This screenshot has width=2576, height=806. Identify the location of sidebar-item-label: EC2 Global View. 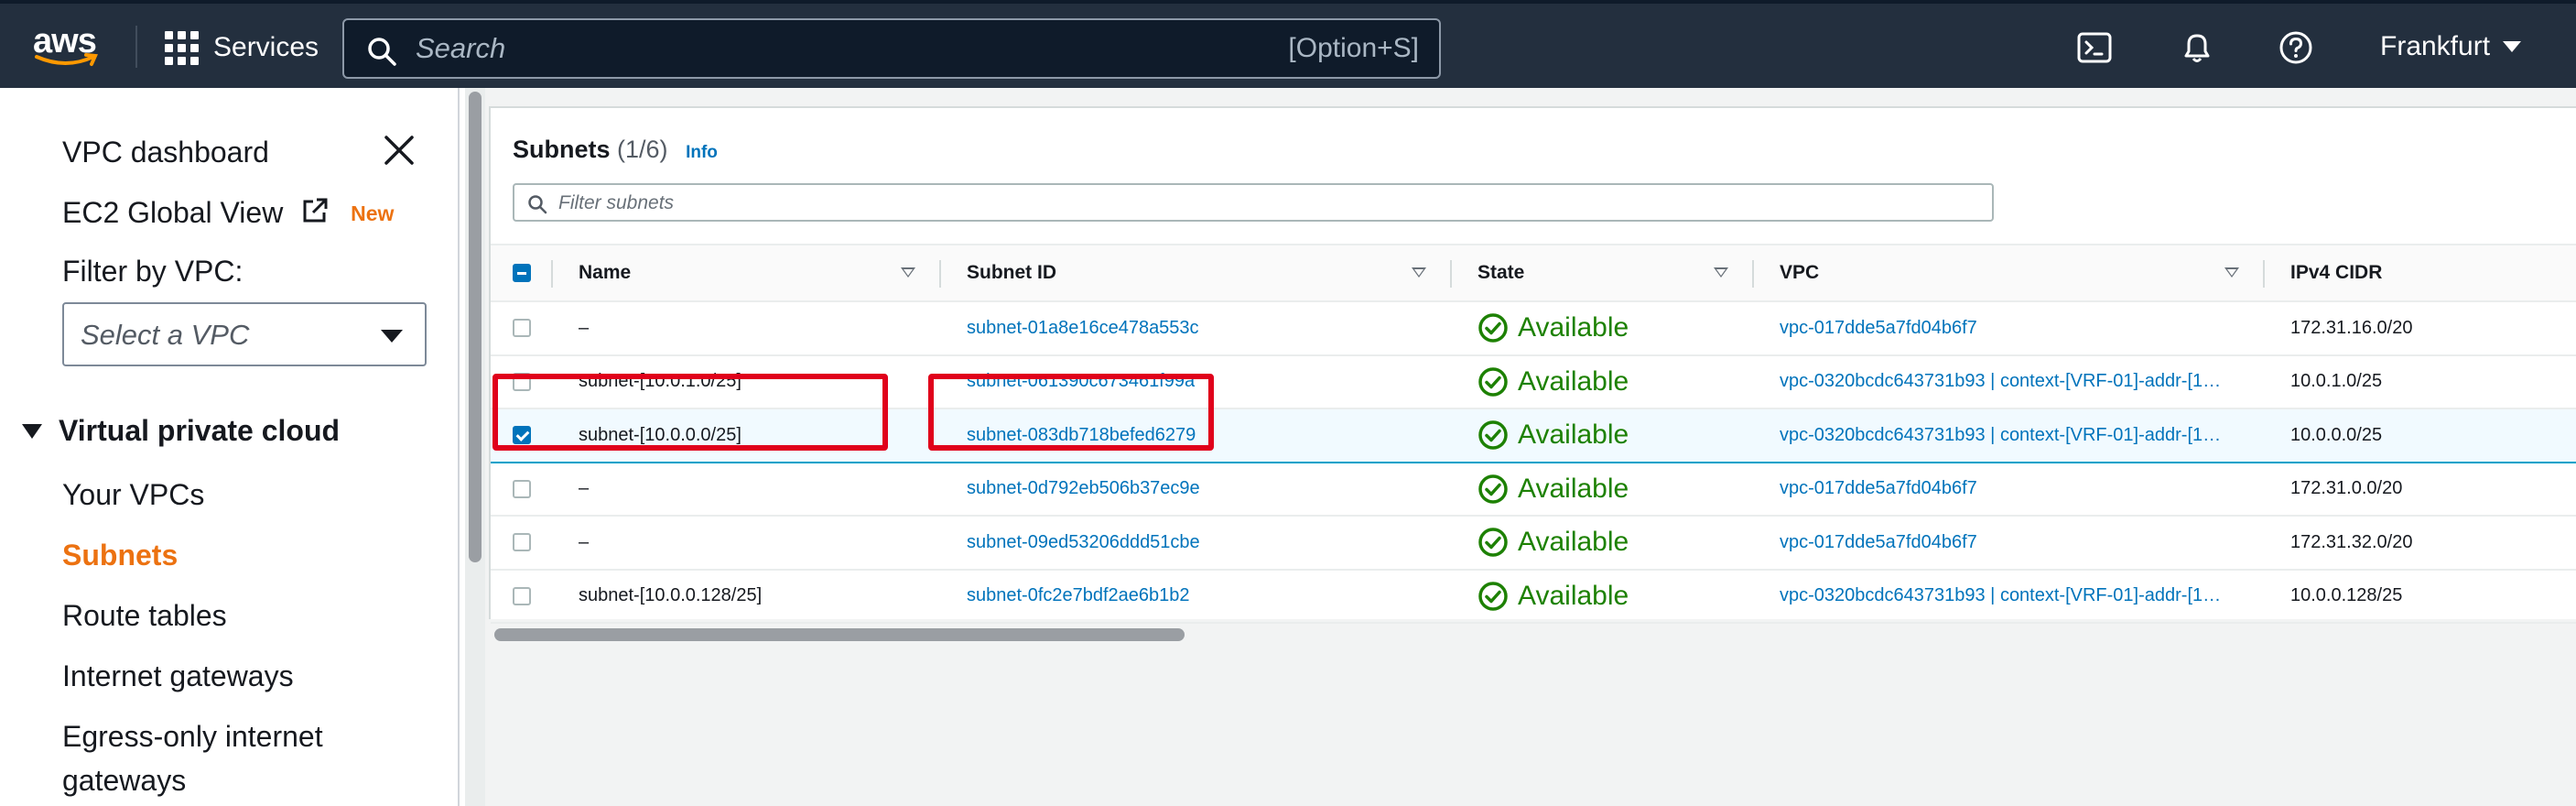
(173, 213).